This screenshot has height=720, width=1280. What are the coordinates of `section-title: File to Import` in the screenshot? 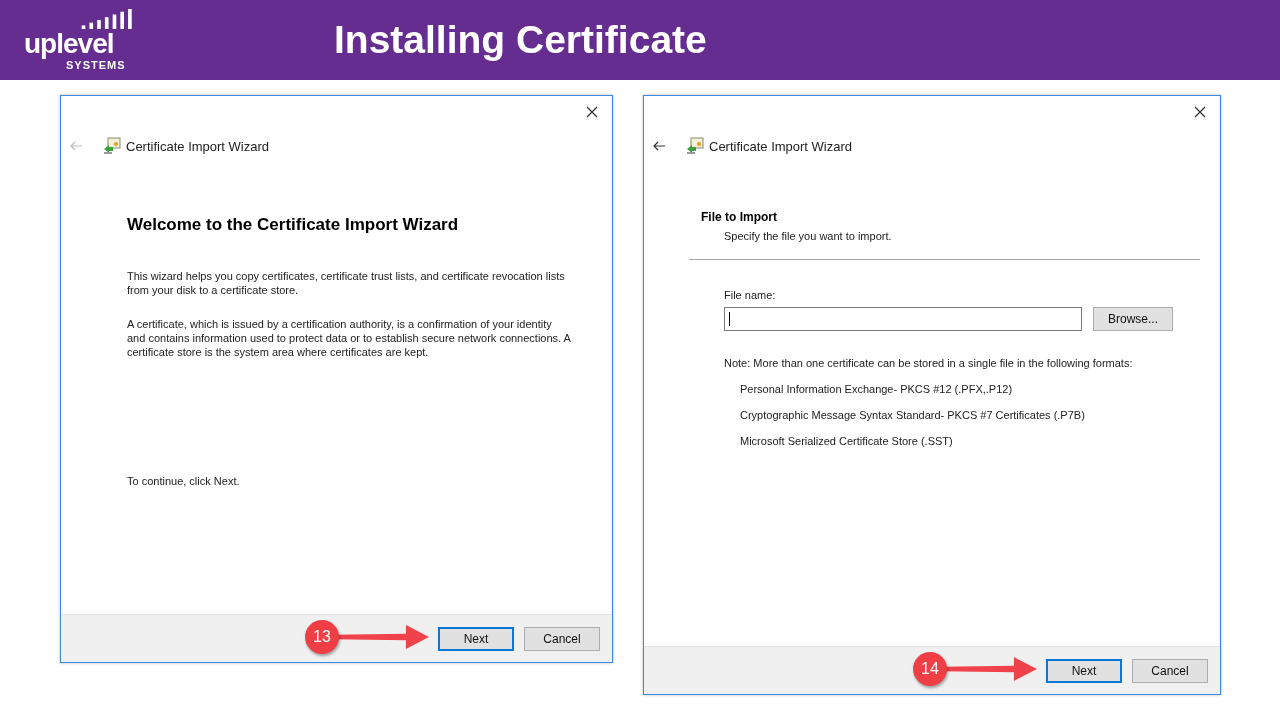 It's located at (739, 217).